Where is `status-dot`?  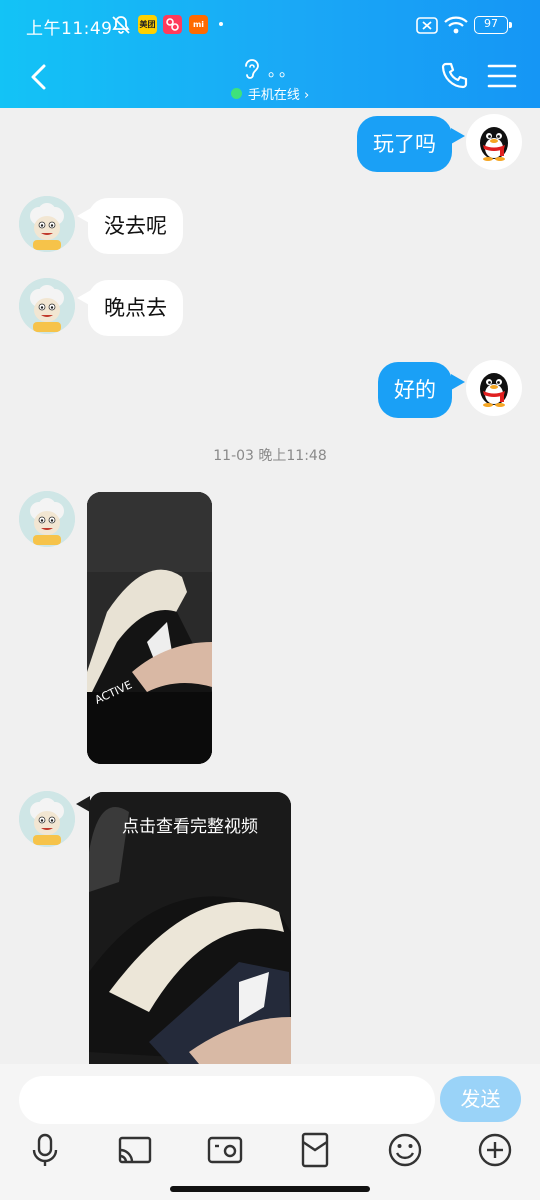
status-dot is located at coordinates (221, 24).